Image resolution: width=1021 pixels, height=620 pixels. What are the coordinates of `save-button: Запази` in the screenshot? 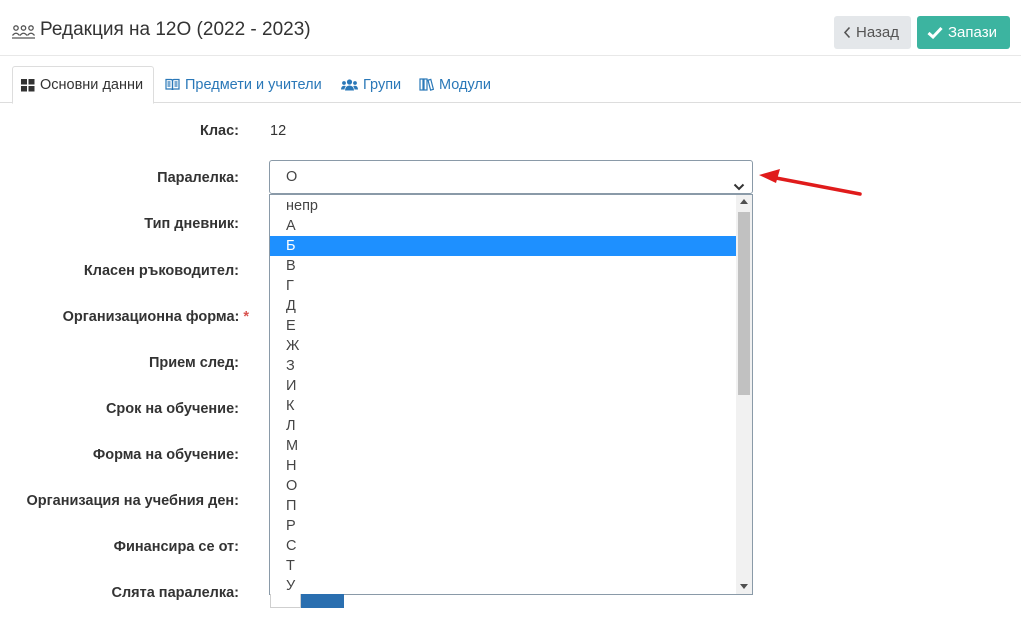 It's located at (963, 32).